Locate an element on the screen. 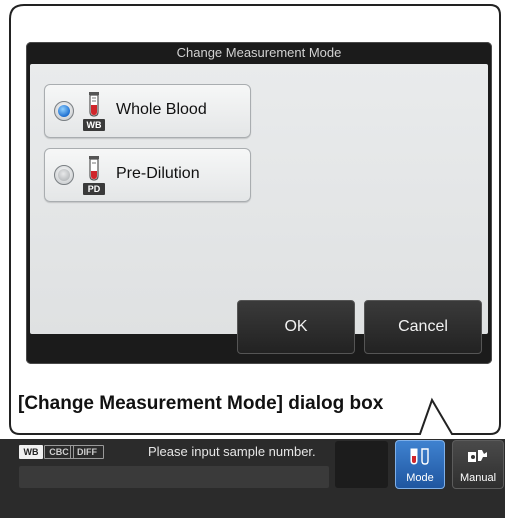  radio-whole-blood is located at coordinates (64, 111).